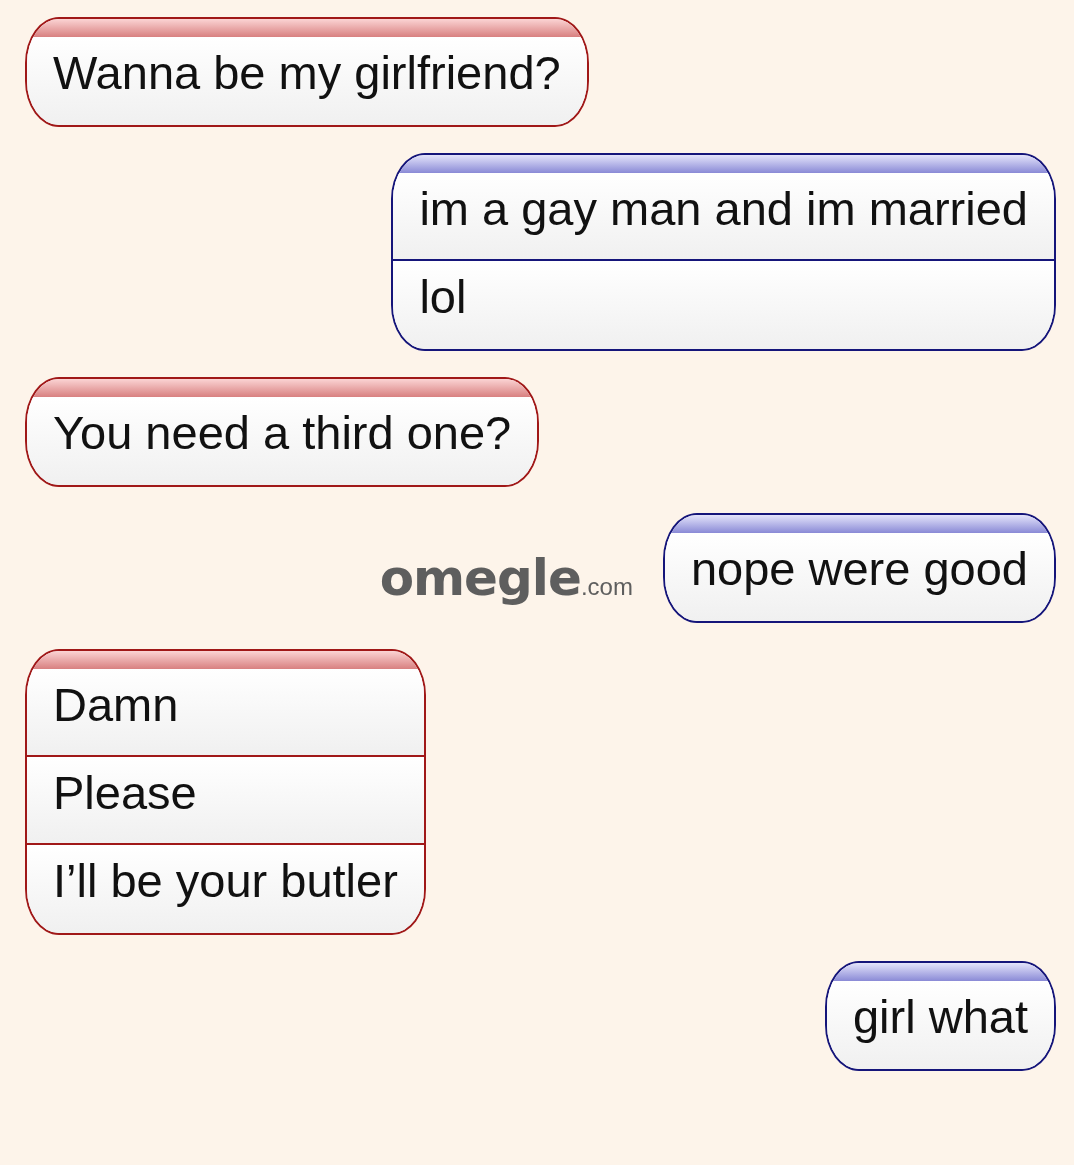 The image size is (1074, 1165). What do you see at coordinates (282, 441) in the screenshot?
I see `message-text: You need a third one?` at bounding box center [282, 441].